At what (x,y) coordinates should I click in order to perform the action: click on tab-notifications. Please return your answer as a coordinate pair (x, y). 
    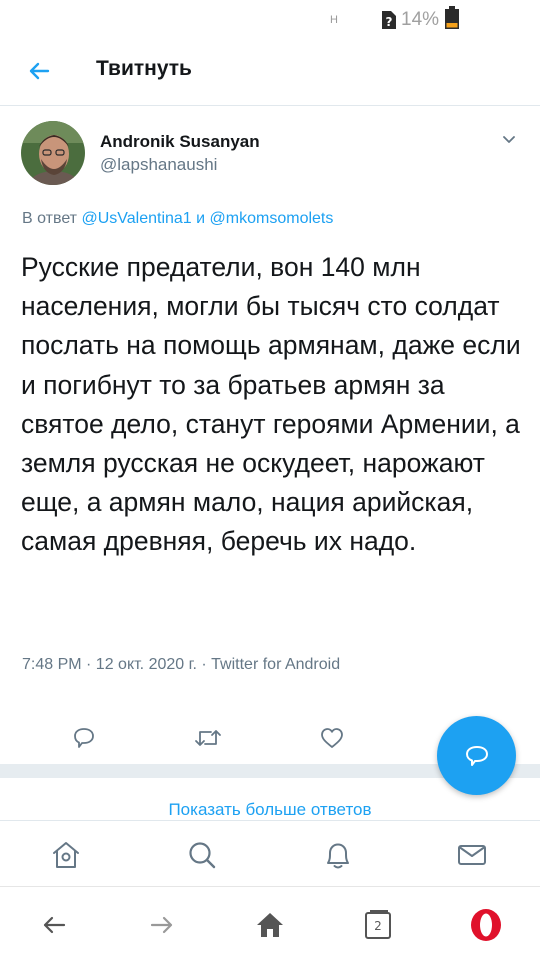
    Looking at the image, I should click on (338, 855).